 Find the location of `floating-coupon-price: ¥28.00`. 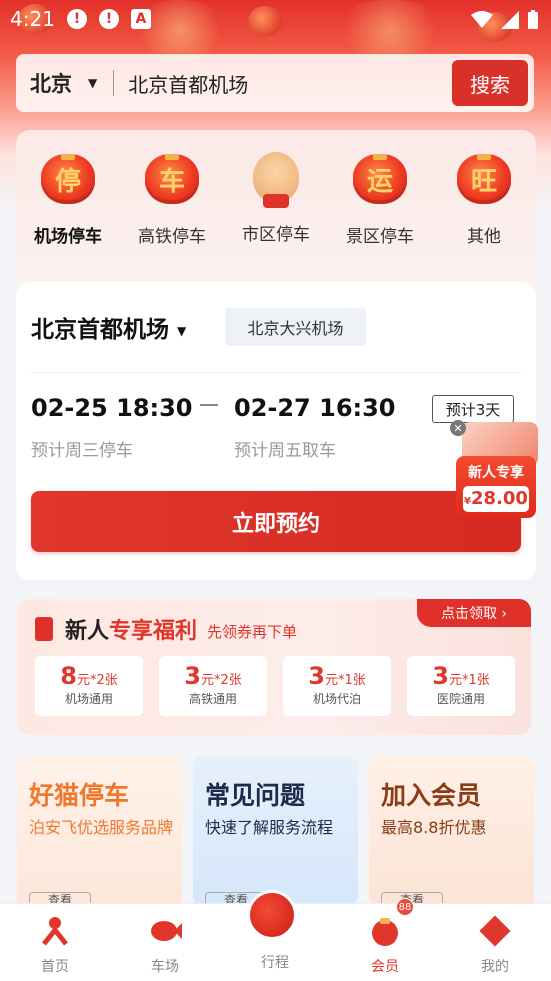

floating-coupon-price: ¥28.00 is located at coordinates (496, 499).